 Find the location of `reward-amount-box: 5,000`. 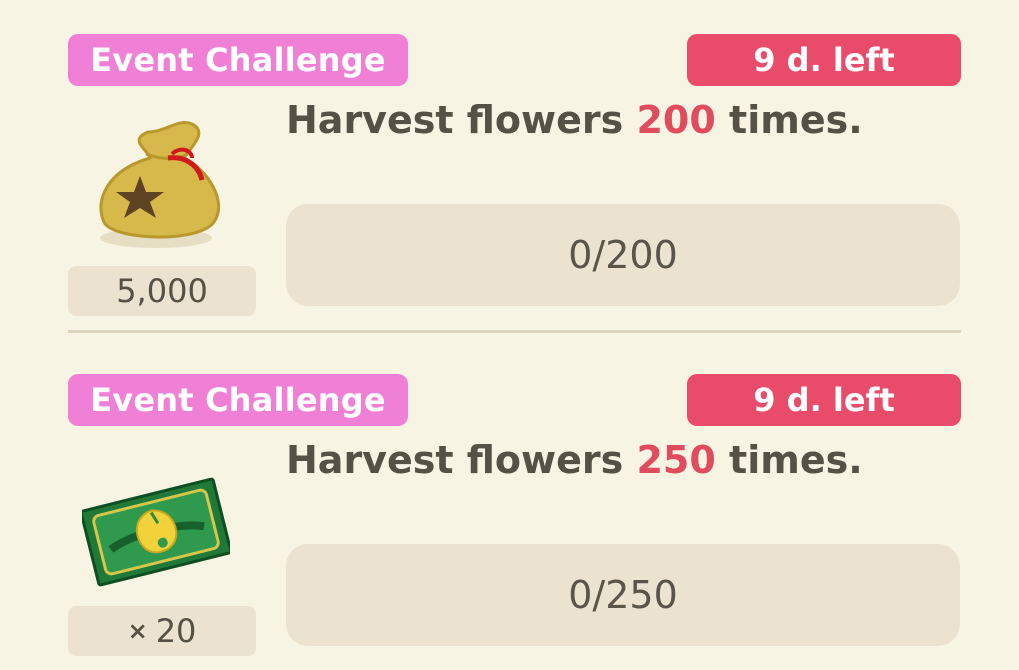

reward-amount-box: 5,000 is located at coordinates (162, 291).